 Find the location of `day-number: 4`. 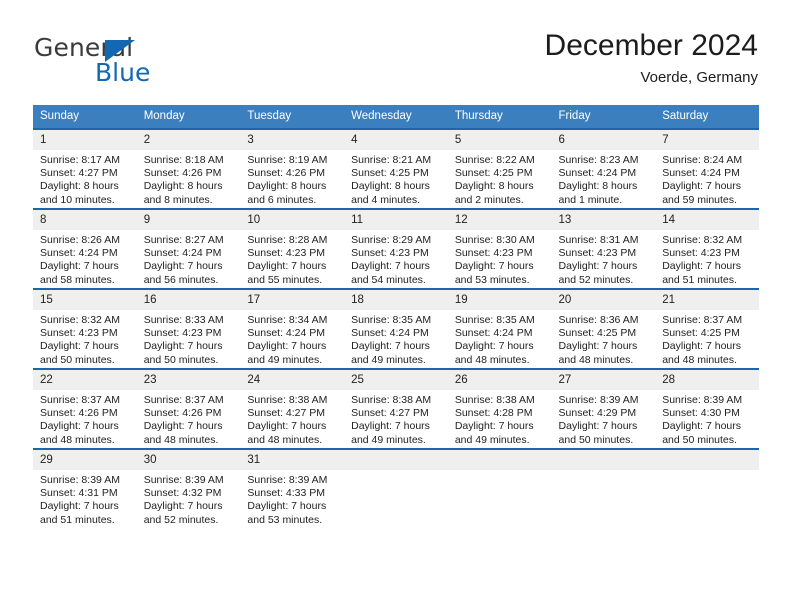

day-number: 4 is located at coordinates (396, 140).